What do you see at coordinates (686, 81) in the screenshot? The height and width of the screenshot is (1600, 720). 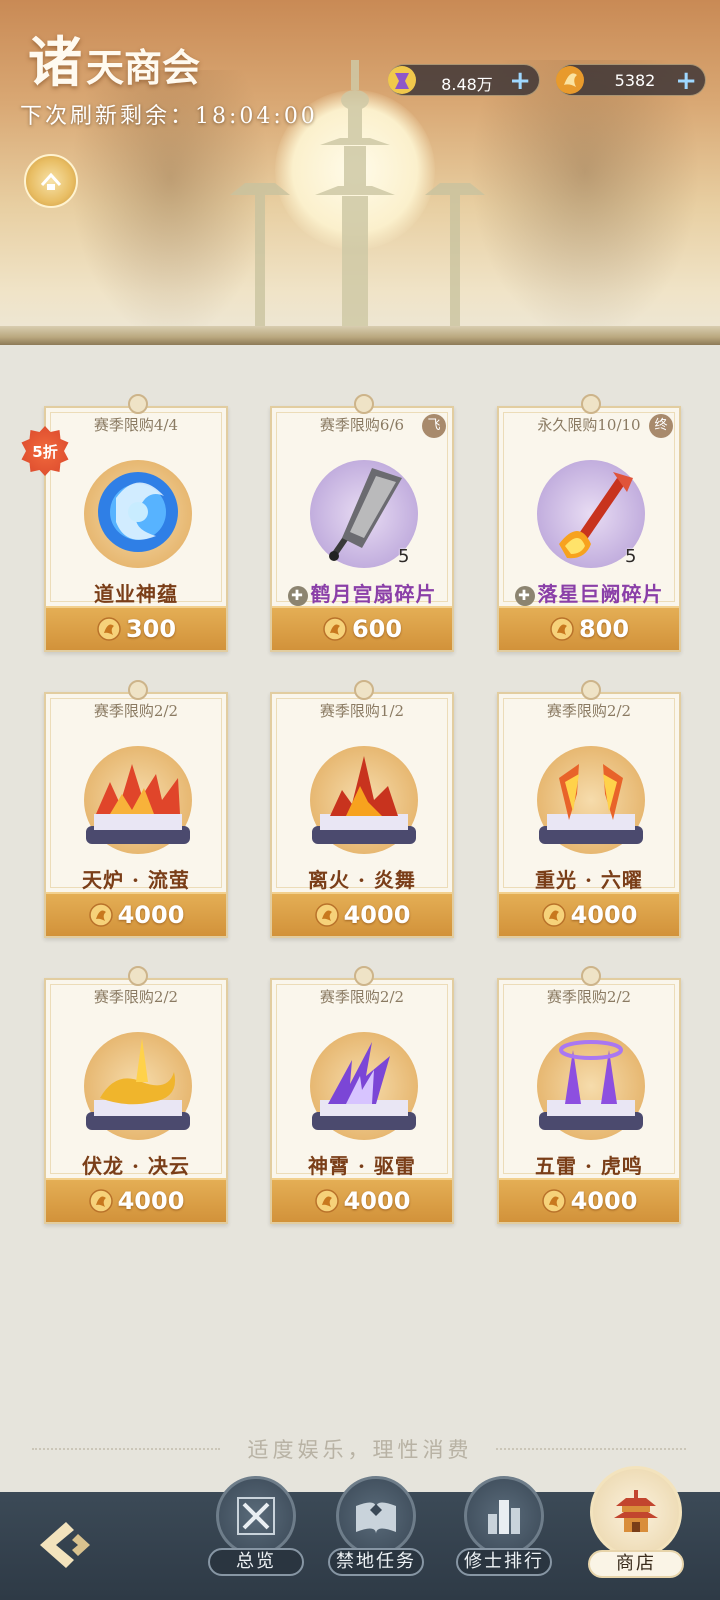 I see `add-coin-button: +` at bounding box center [686, 81].